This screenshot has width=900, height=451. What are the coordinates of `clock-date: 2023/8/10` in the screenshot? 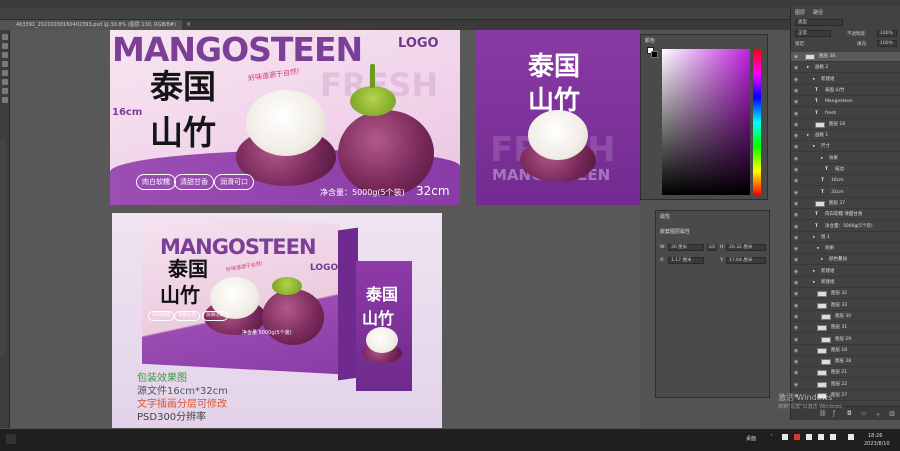 It's located at (877, 444).